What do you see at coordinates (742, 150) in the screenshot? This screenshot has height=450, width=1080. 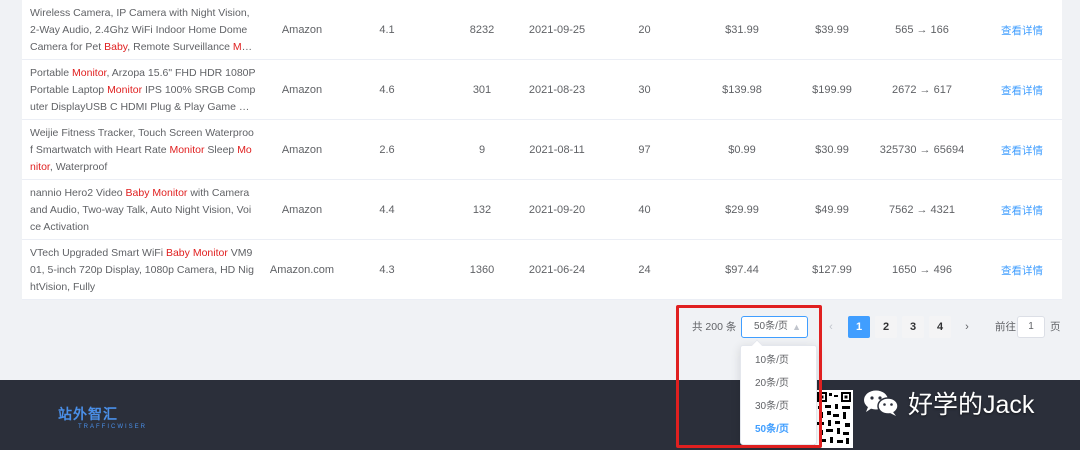 I see `price-cell: $0.99` at bounding box center [742, 150].